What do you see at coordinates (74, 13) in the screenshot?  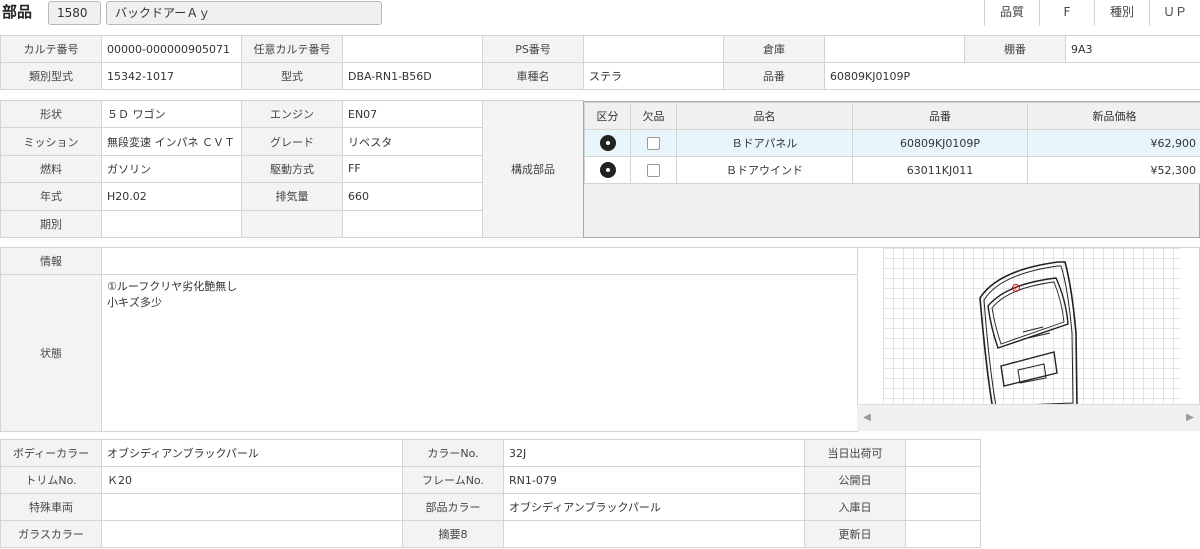 I see `part-code-field: 1580` at bounding box center [74, 13].